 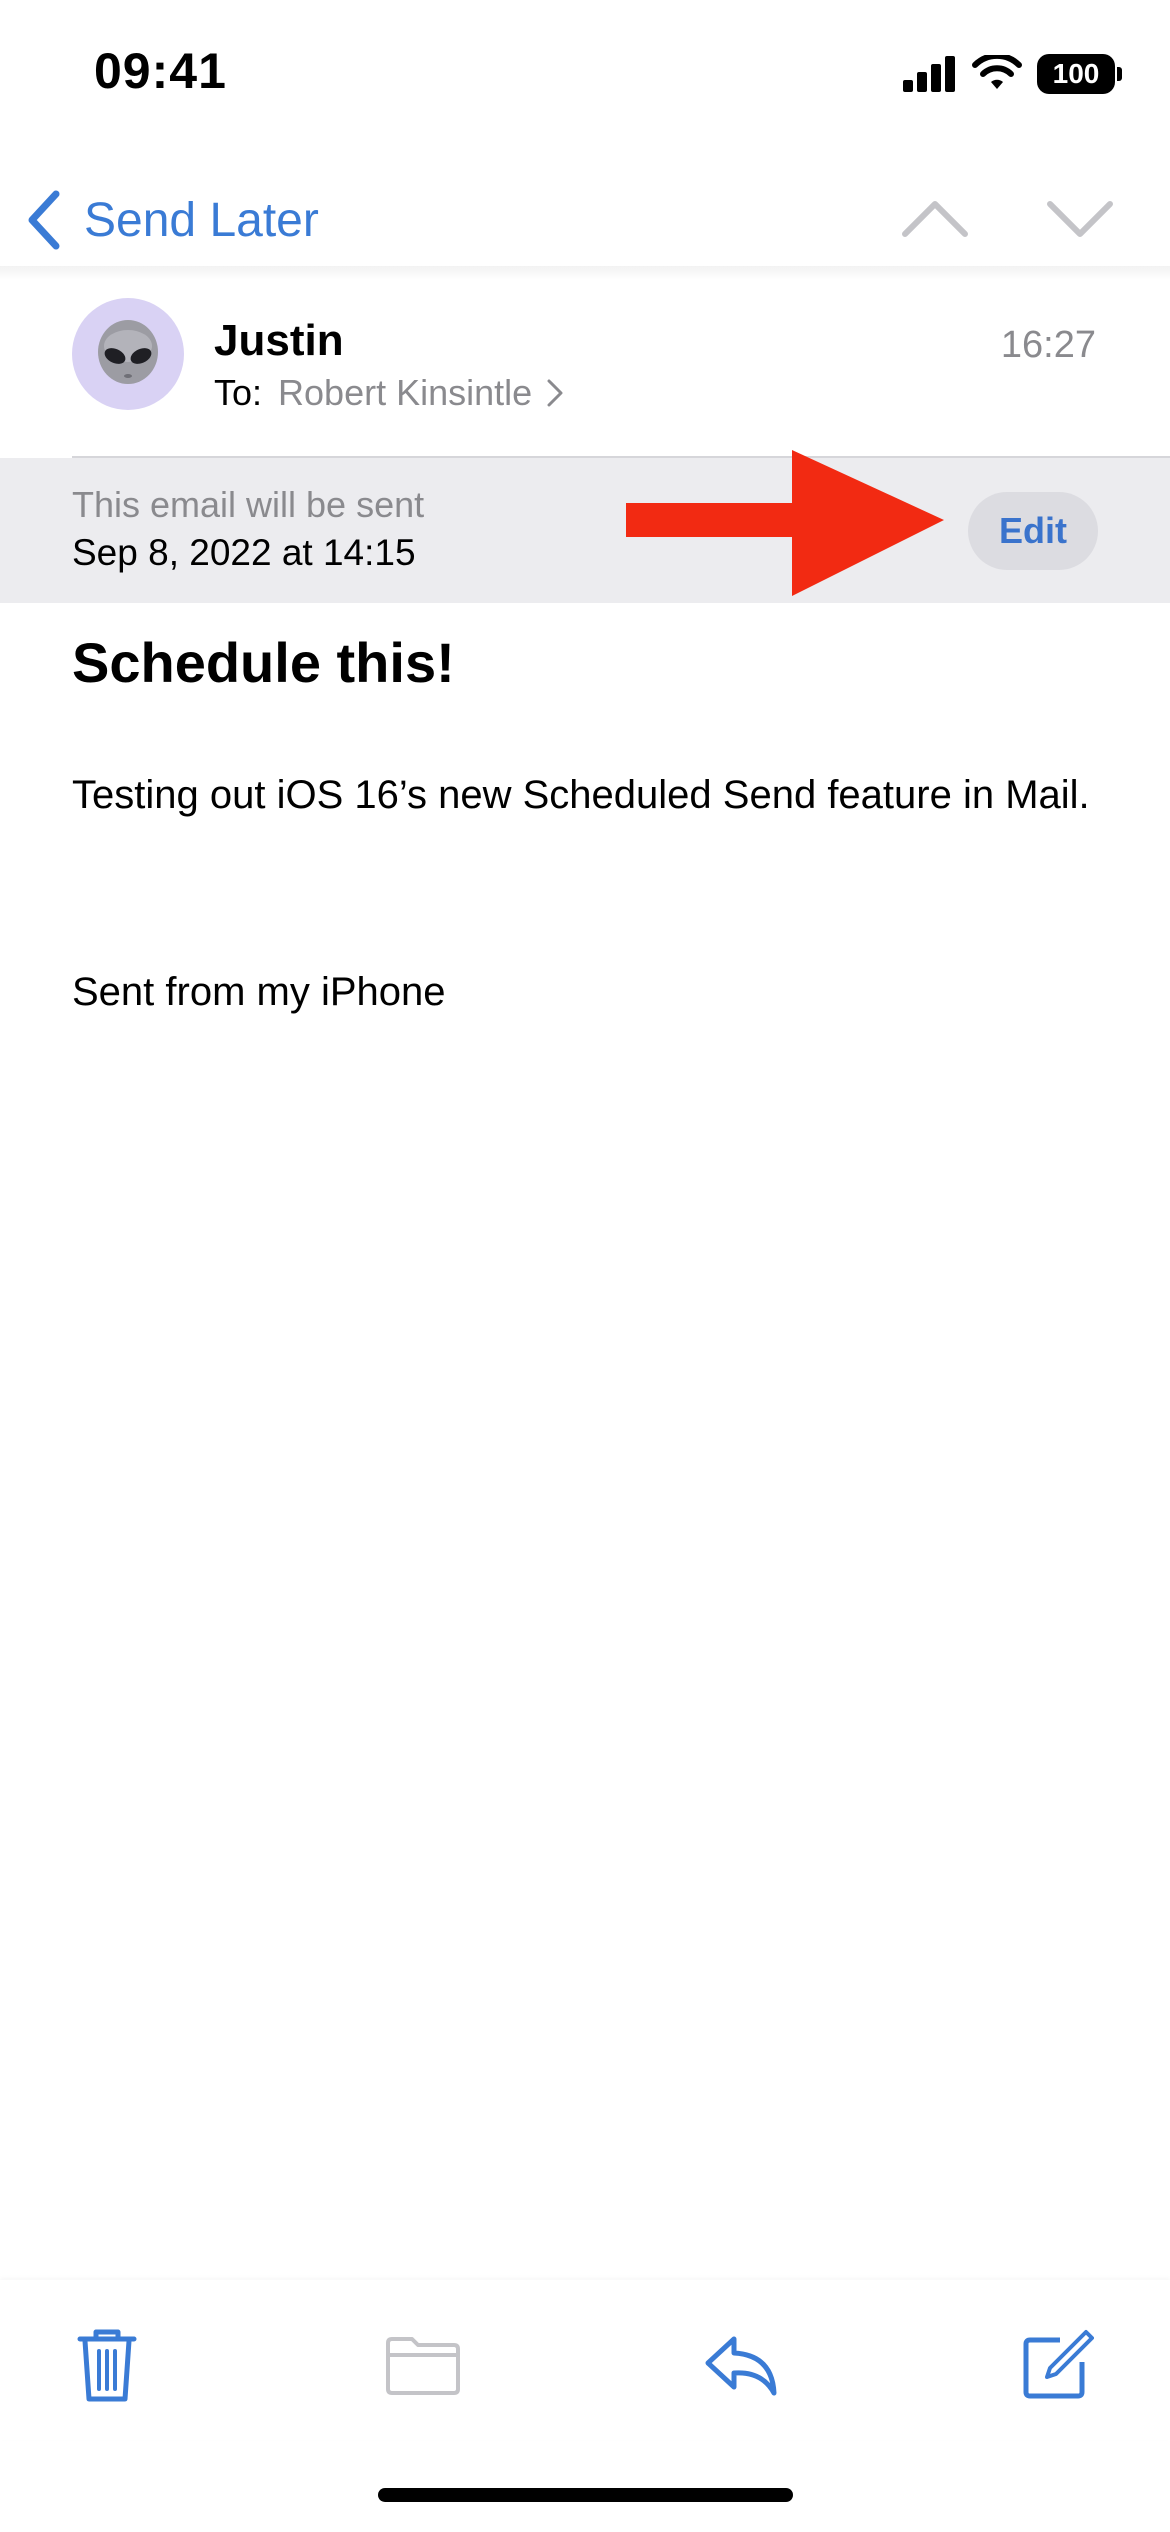 I want to click on battery-icon: 100, so click(x=1079, y=74).